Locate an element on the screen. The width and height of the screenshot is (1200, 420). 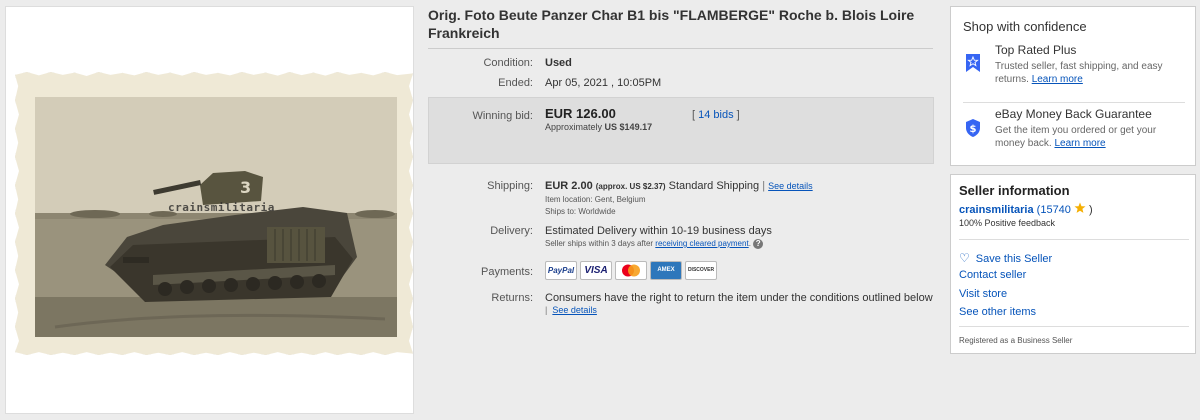
bids-link: 14 bids is located at coordinates (715, 115).